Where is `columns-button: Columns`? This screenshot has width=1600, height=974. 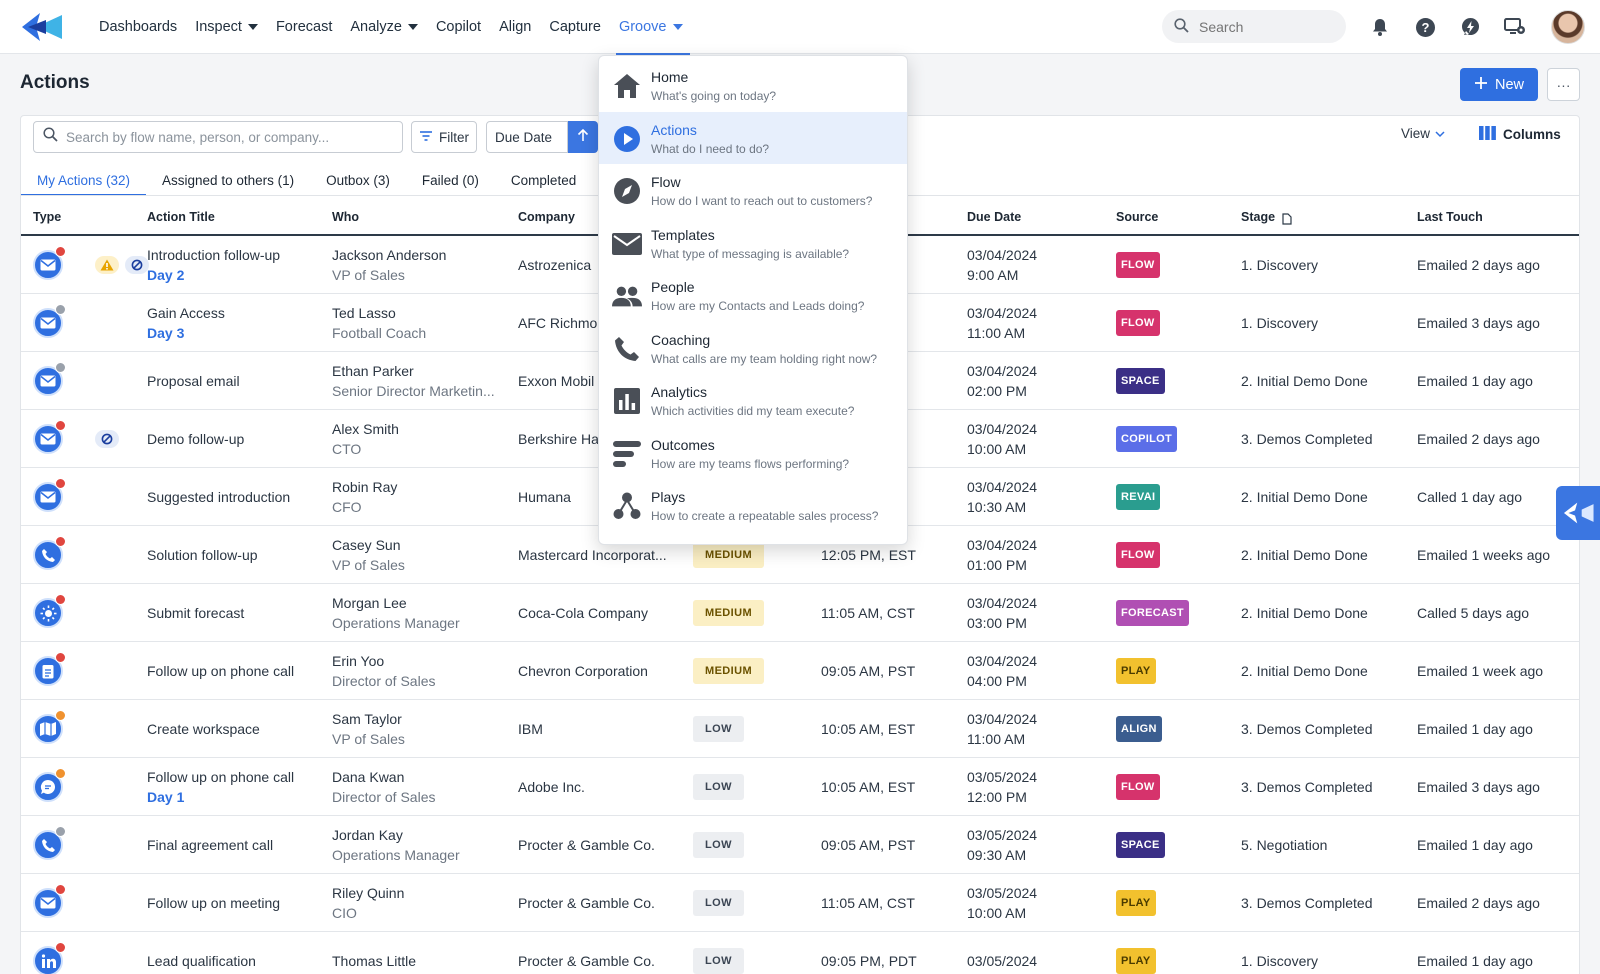
columns-button: Columns is located at coordinates (1520, 134).